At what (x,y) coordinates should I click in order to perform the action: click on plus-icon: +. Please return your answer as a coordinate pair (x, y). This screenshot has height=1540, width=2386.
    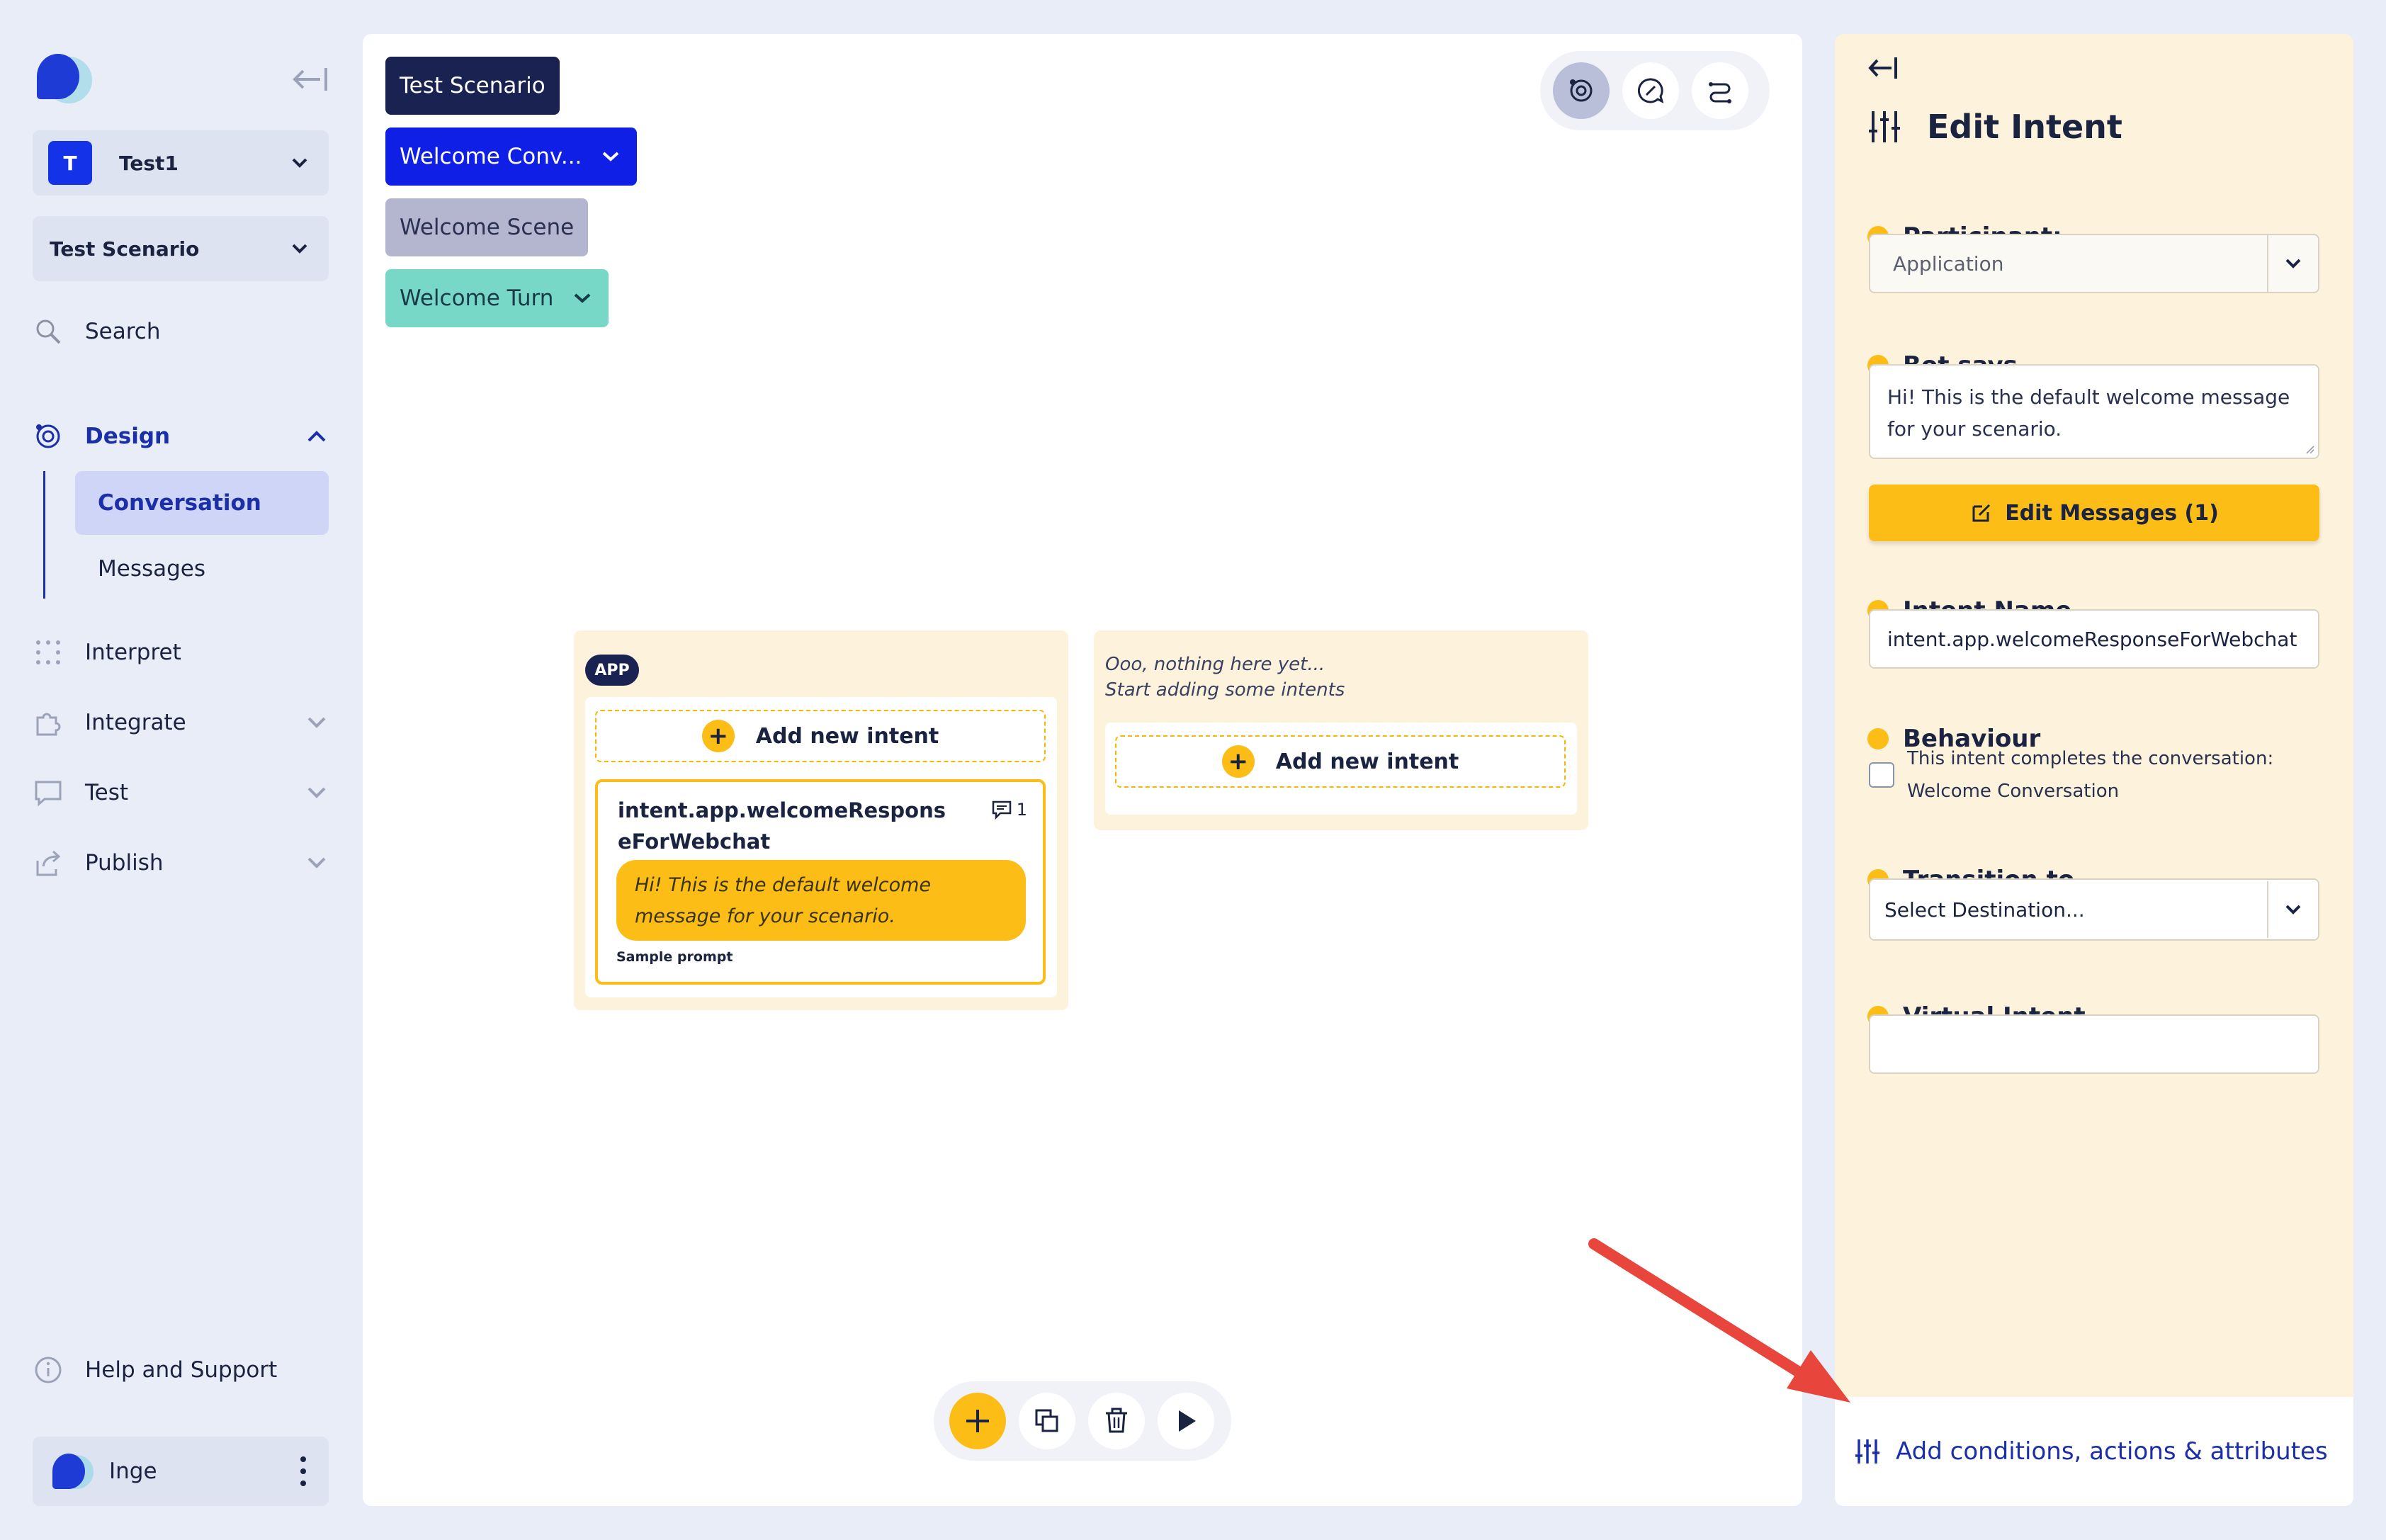
    Looking at the image, I should click on (718, 736).